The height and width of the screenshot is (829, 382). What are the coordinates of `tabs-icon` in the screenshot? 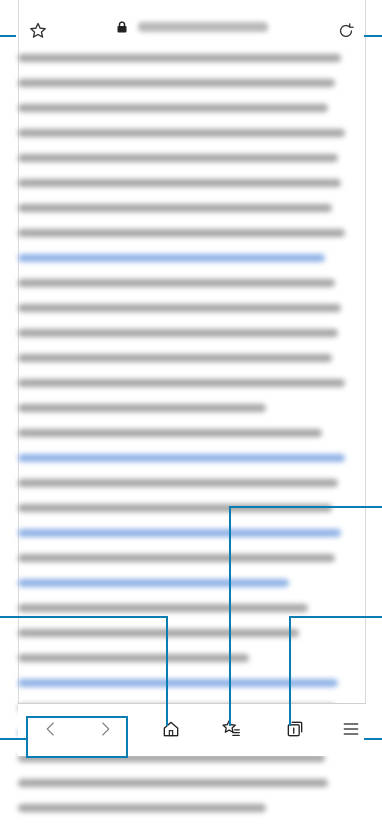 It's located at (295, 729).